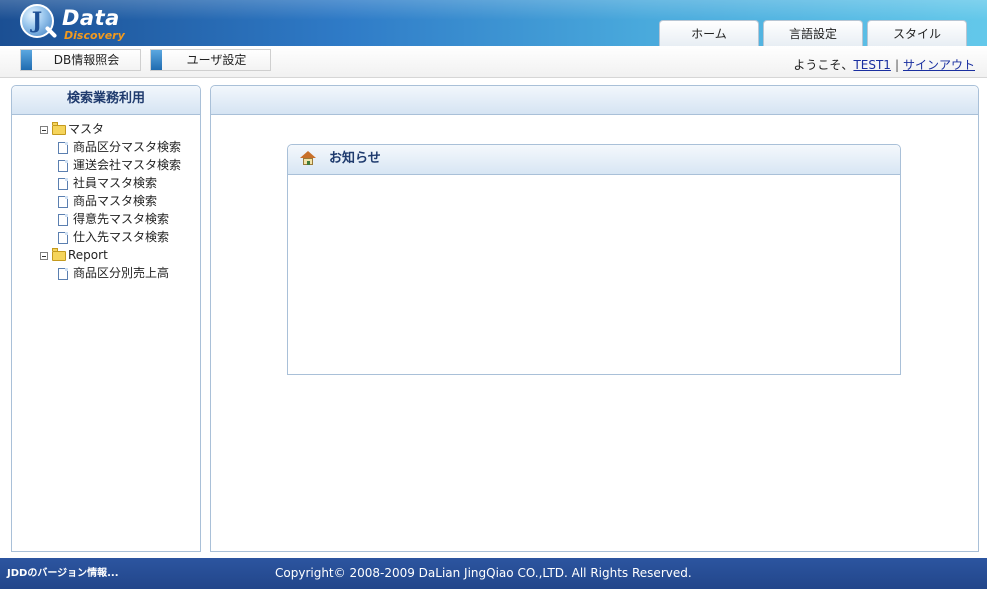 The width and height of the screenshot is (987, 589). What do you see at coordinates (121, 237) in the screenshot?
I see `tree-item-label: 仕入先マスタ検索` at bounding box center [121, 237].